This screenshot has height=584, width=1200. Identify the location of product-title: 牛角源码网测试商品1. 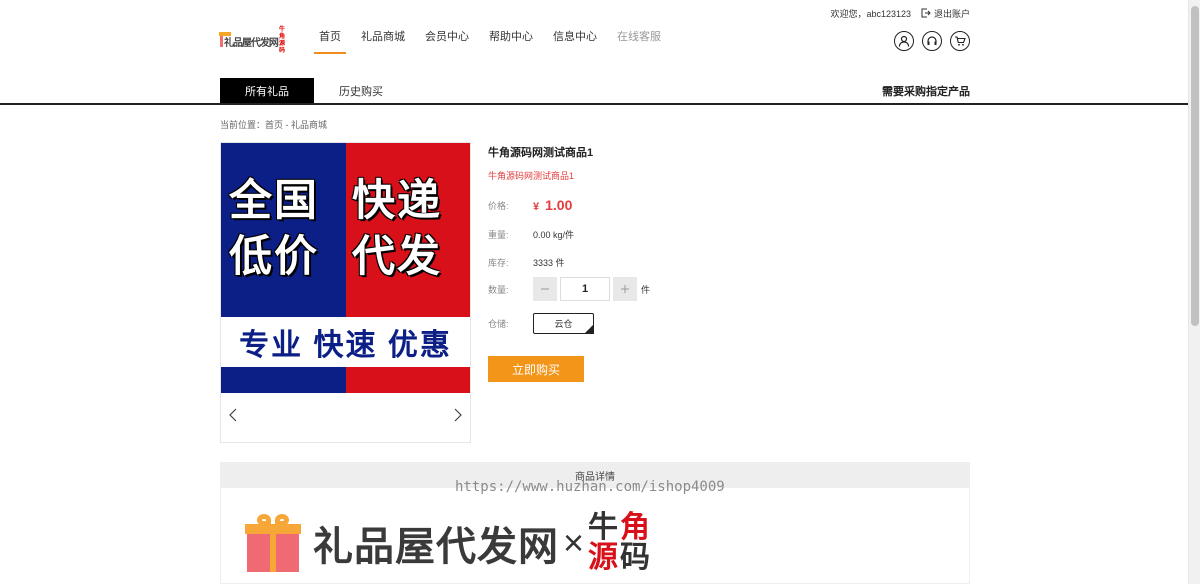
(541, 153).